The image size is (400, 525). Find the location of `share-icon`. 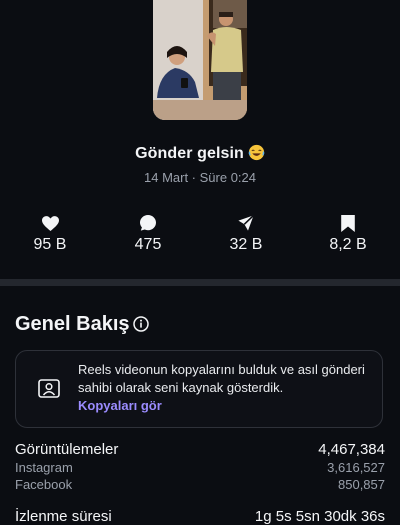

share-icon is located at coordinates (246, 223).